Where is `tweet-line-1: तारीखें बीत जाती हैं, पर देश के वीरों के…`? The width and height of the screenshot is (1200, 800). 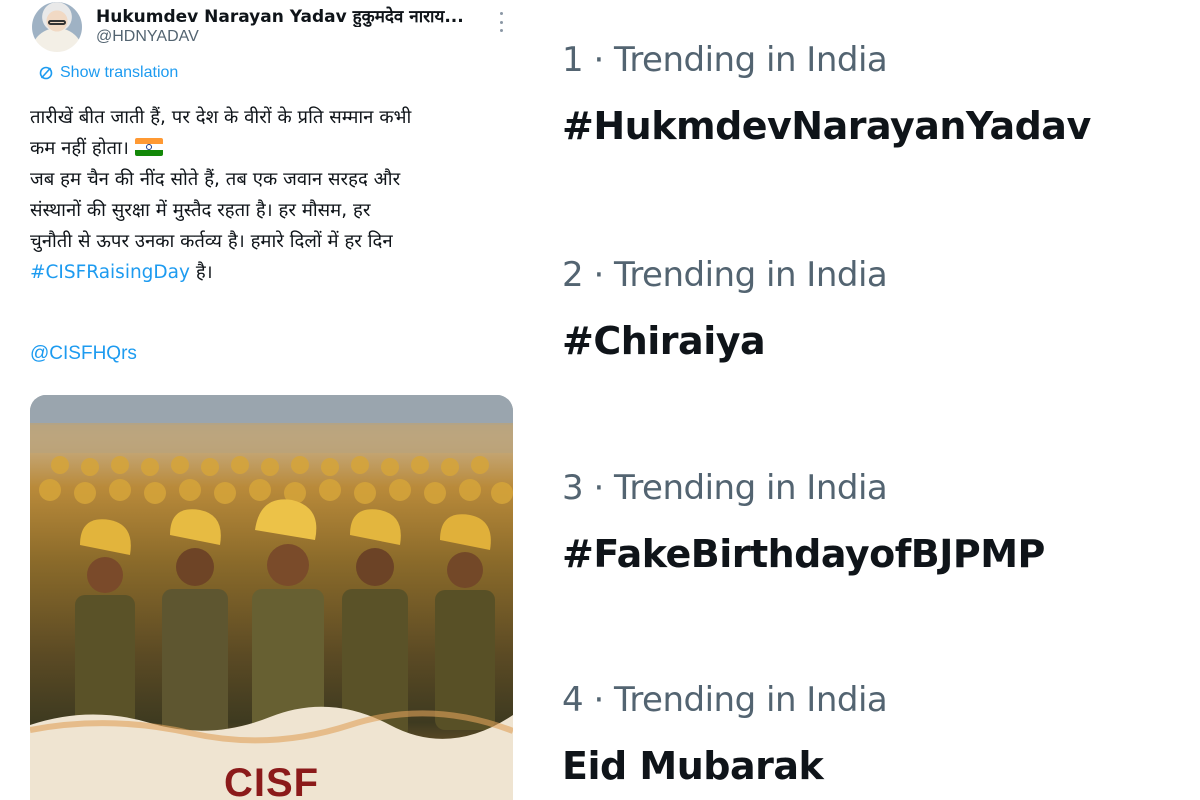
tweet-line-1: तारीखें बीत जाती हैं, पर देश के वीरों के… is located at coordinates (221, 117).